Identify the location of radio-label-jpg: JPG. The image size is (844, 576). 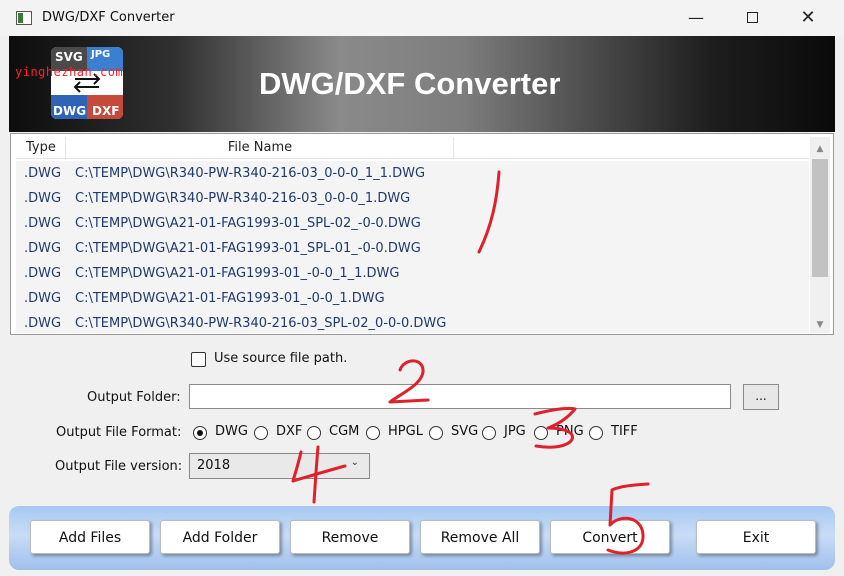
(515, 431).